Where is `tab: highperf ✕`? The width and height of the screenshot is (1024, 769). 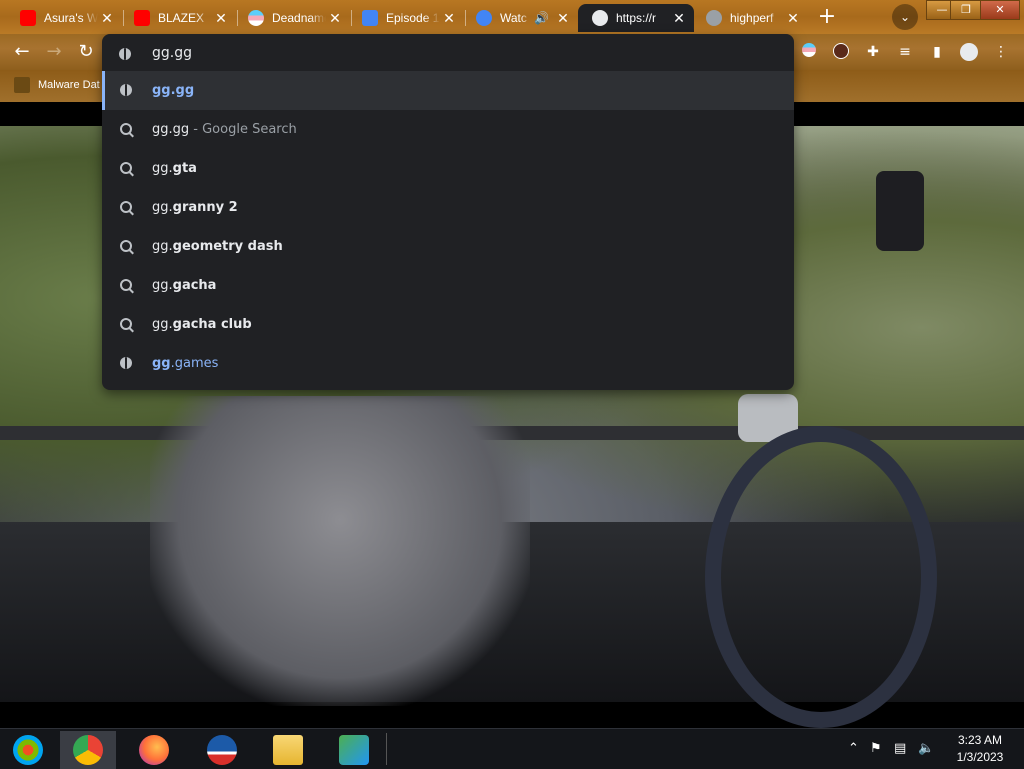
tab: highperf ✕ is located at coordinates (750, 18).